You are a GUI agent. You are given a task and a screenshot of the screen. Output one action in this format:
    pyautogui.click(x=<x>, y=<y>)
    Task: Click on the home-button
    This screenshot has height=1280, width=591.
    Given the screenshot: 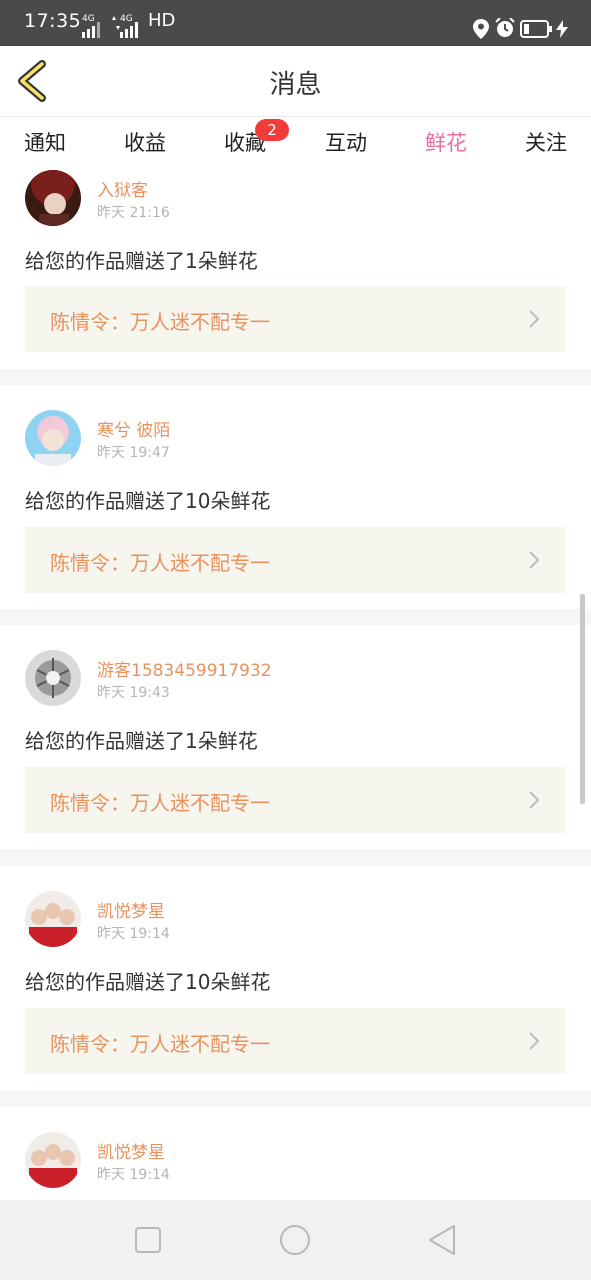 What is the action you would take?
    pyautogui.click(x=295, y=1240)
    